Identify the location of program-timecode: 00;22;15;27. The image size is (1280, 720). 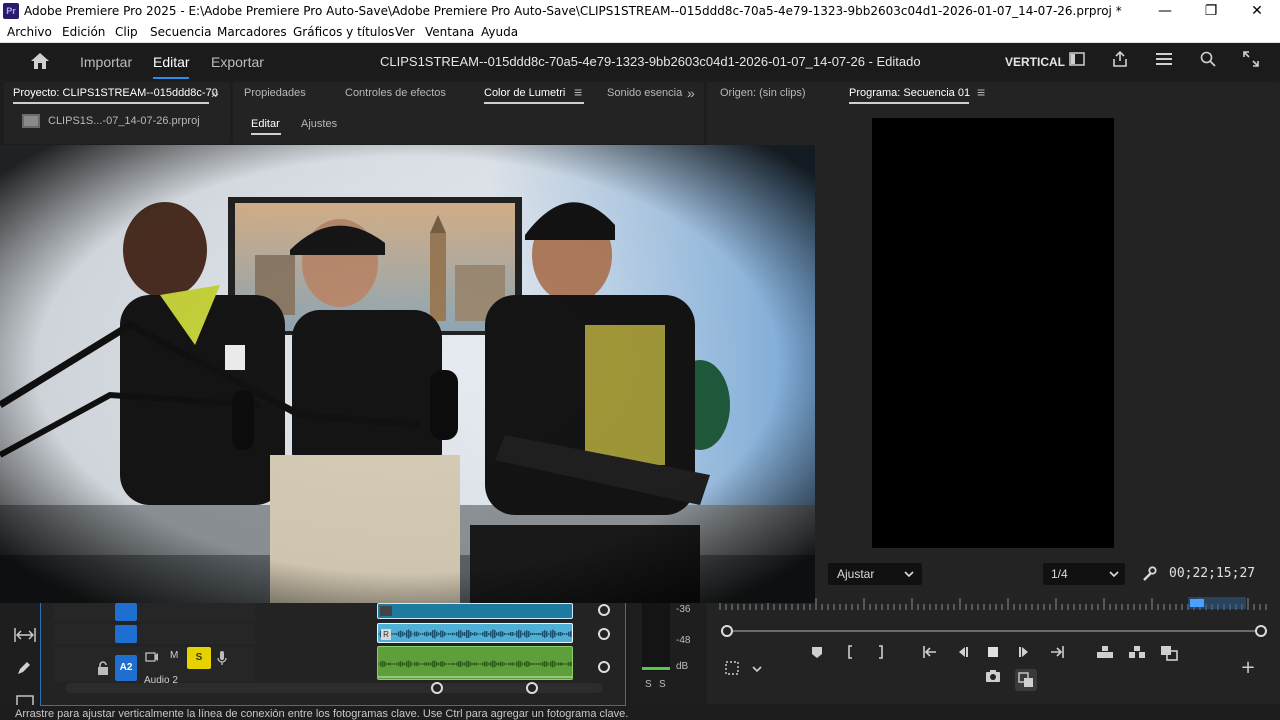
(1212, 573).